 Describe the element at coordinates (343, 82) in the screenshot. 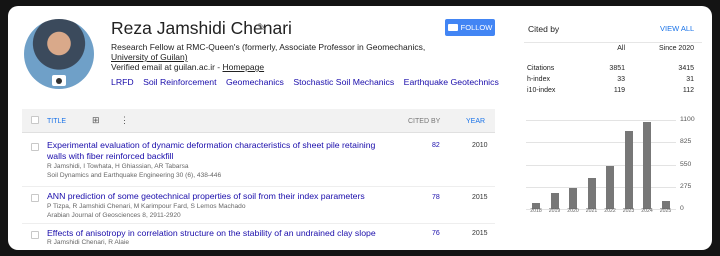

I see `interest-stochastic-soil-mechanics: Stochastic Soil Mechanics` at that location.